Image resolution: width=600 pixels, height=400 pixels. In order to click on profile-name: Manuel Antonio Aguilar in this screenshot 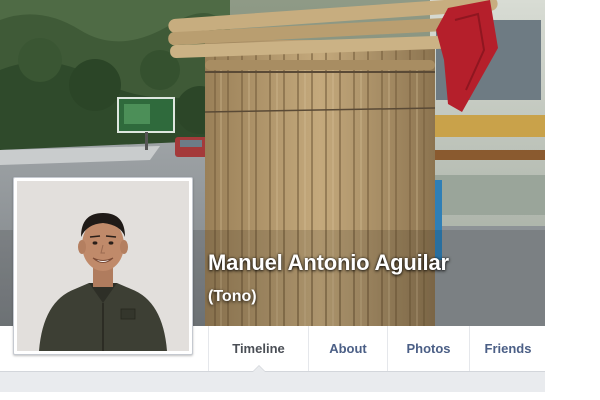, I will do `click(328, 263)`.